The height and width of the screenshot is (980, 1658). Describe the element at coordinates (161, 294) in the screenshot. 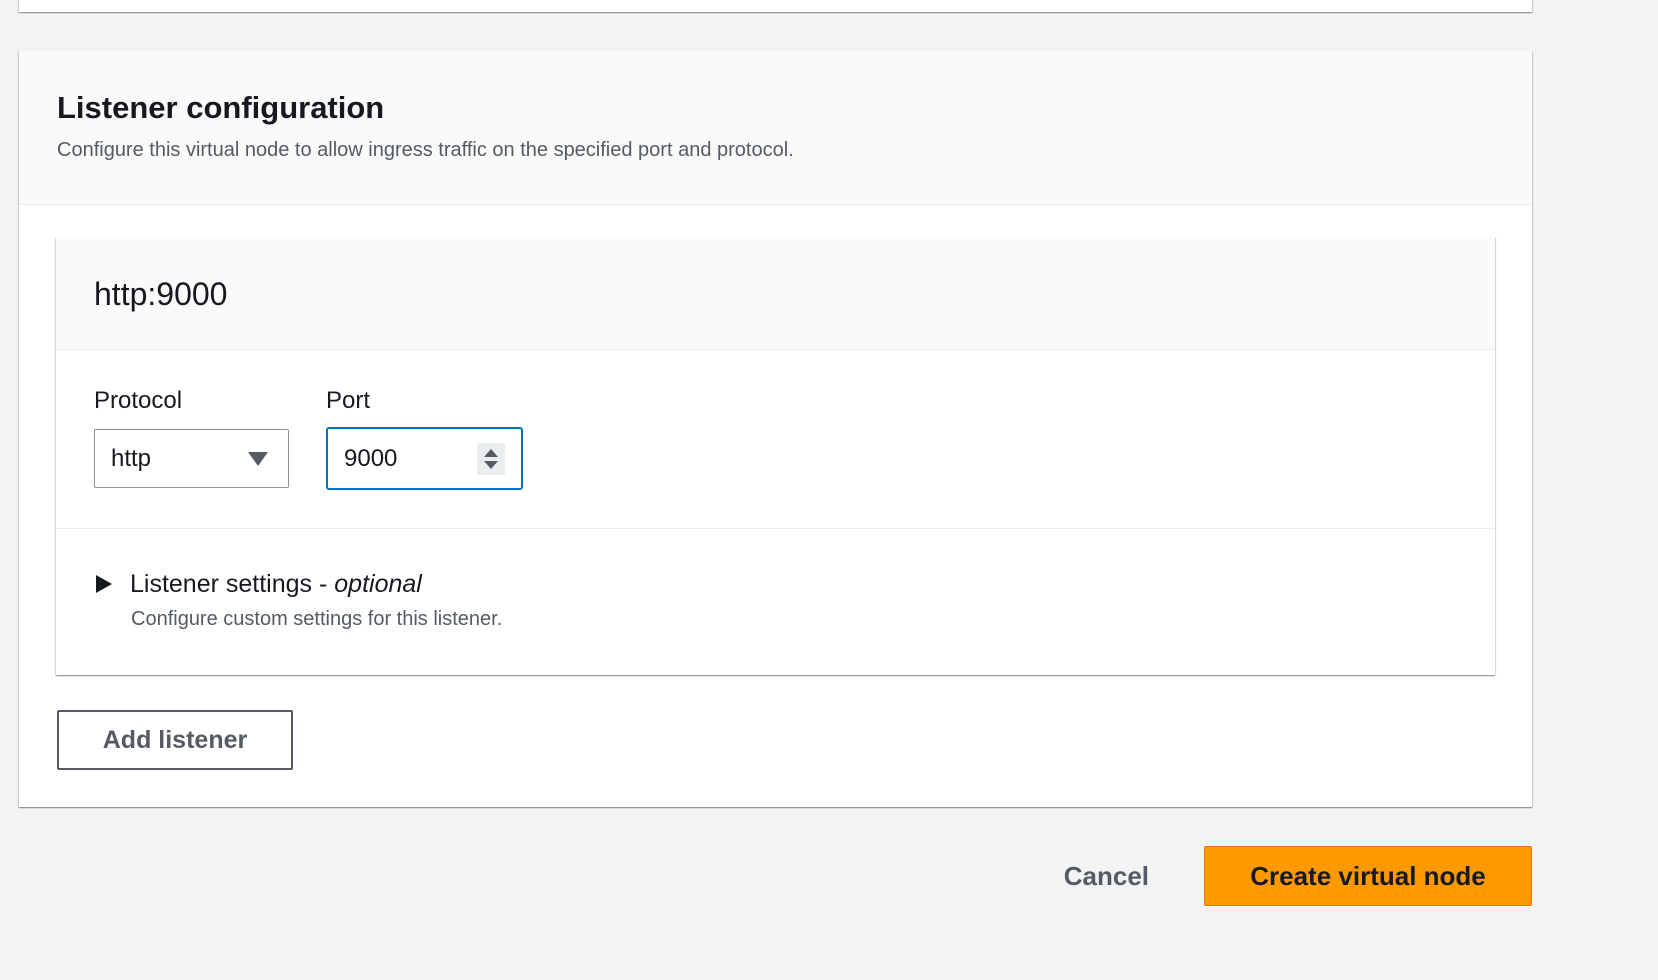

I see `listener-card-title: http:9000` at that location.